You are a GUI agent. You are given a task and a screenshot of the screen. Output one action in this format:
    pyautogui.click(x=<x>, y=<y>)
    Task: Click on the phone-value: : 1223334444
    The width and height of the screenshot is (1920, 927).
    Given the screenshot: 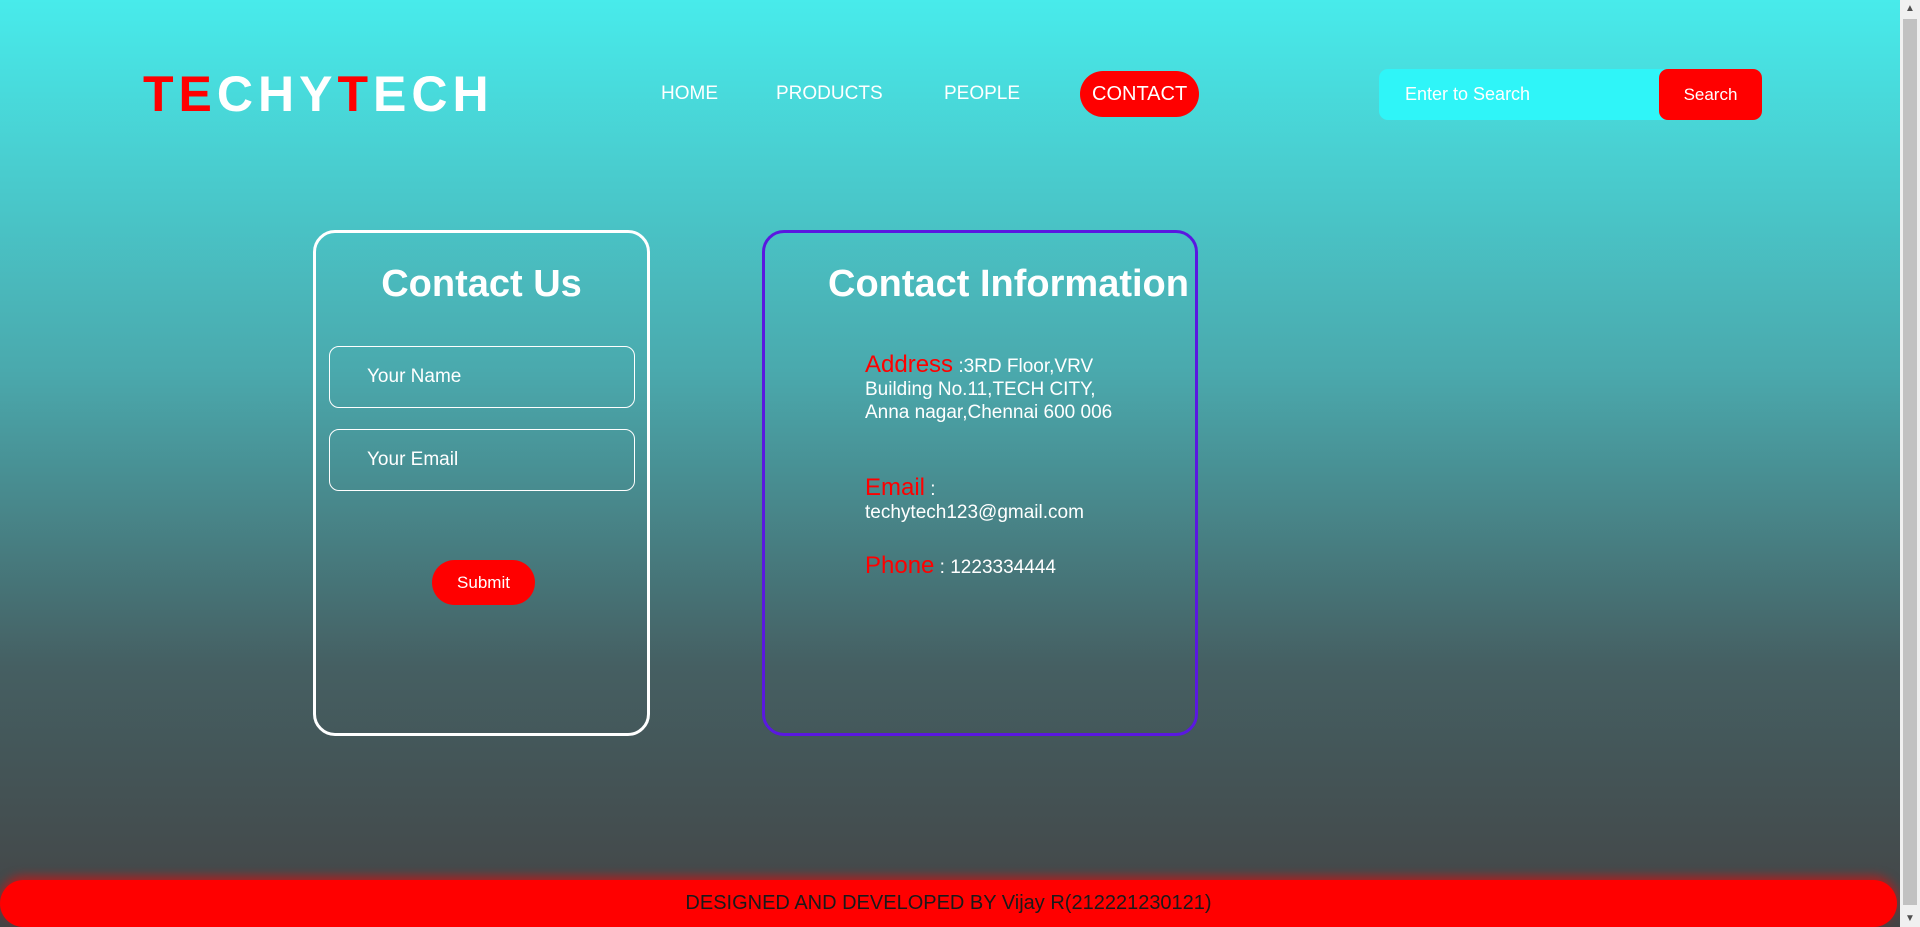 What is the action you would take?
    pyautogui.click(x=995, y=567)
    